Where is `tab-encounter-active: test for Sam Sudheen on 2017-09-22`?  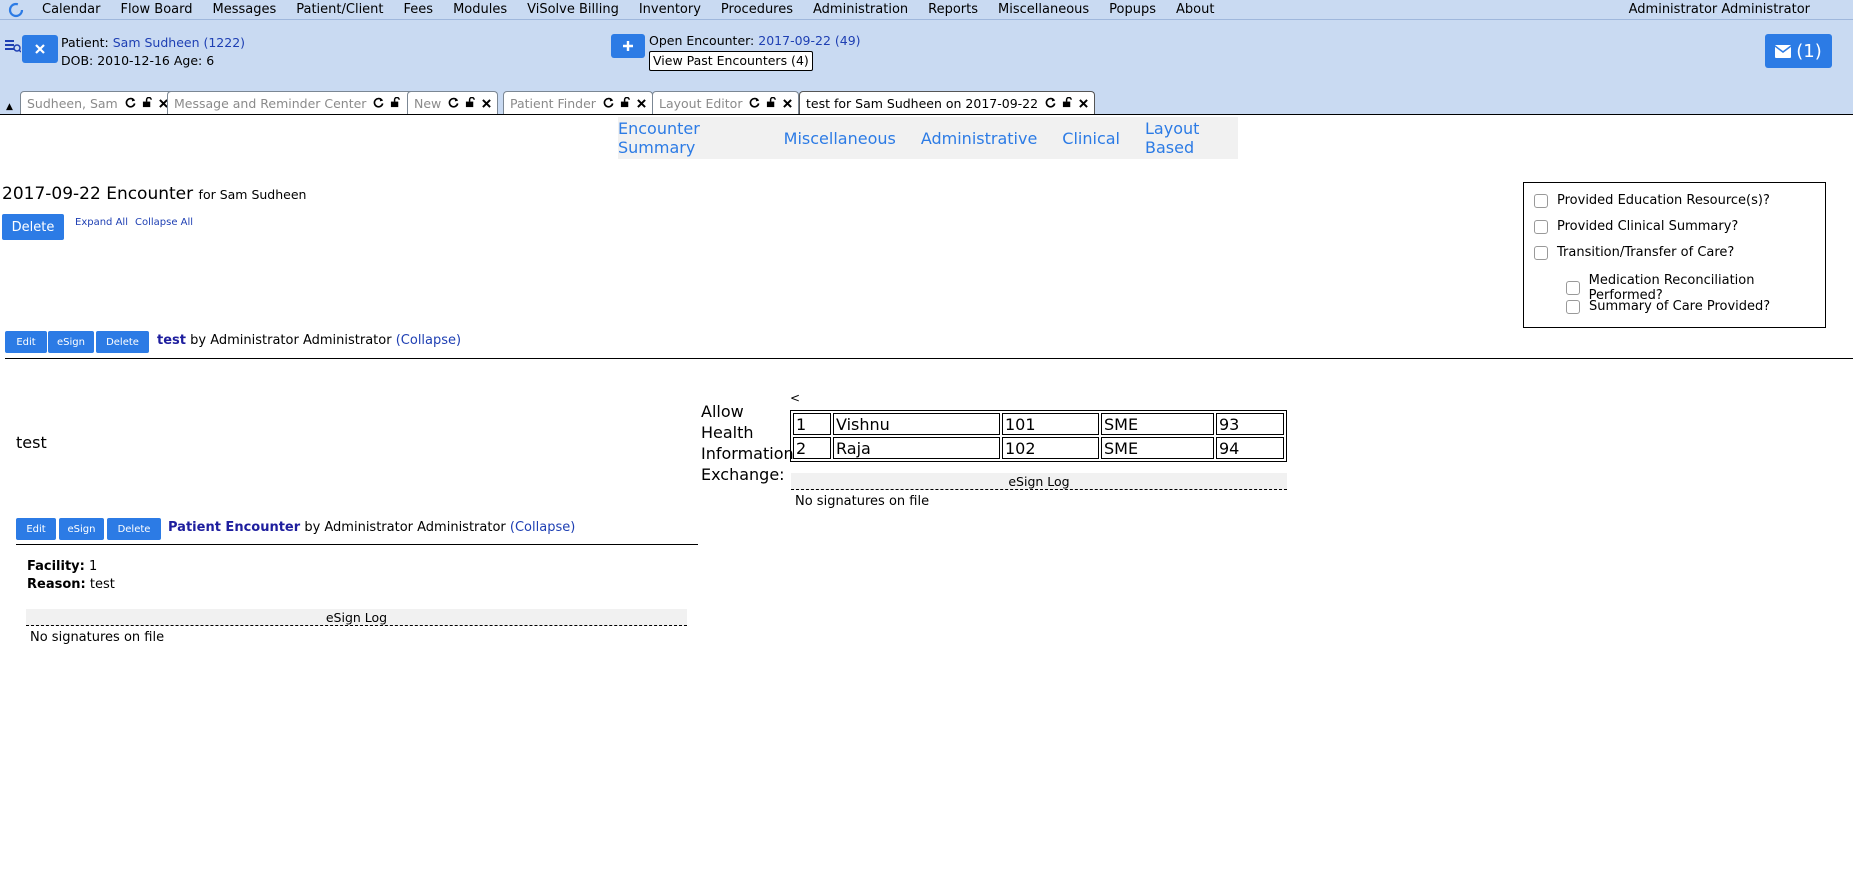 tab-encounter-active: test for Sam Sudheen on 2017-09-22 is located at coordinates (947, 103).